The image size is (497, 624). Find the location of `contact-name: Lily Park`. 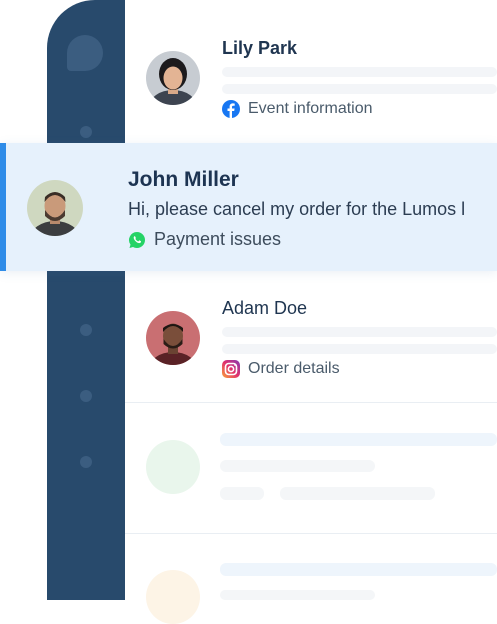

contact-name: Lily Park is located at coordinates (260, 48).